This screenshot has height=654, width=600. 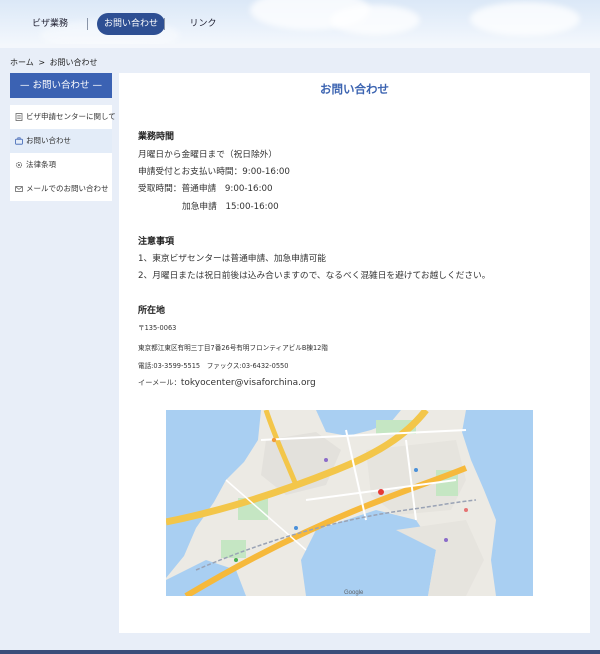 I want to click on notes-line: 1、東京ビザセンターは普通申請、加急申請可能, so click(x=232, y=259).